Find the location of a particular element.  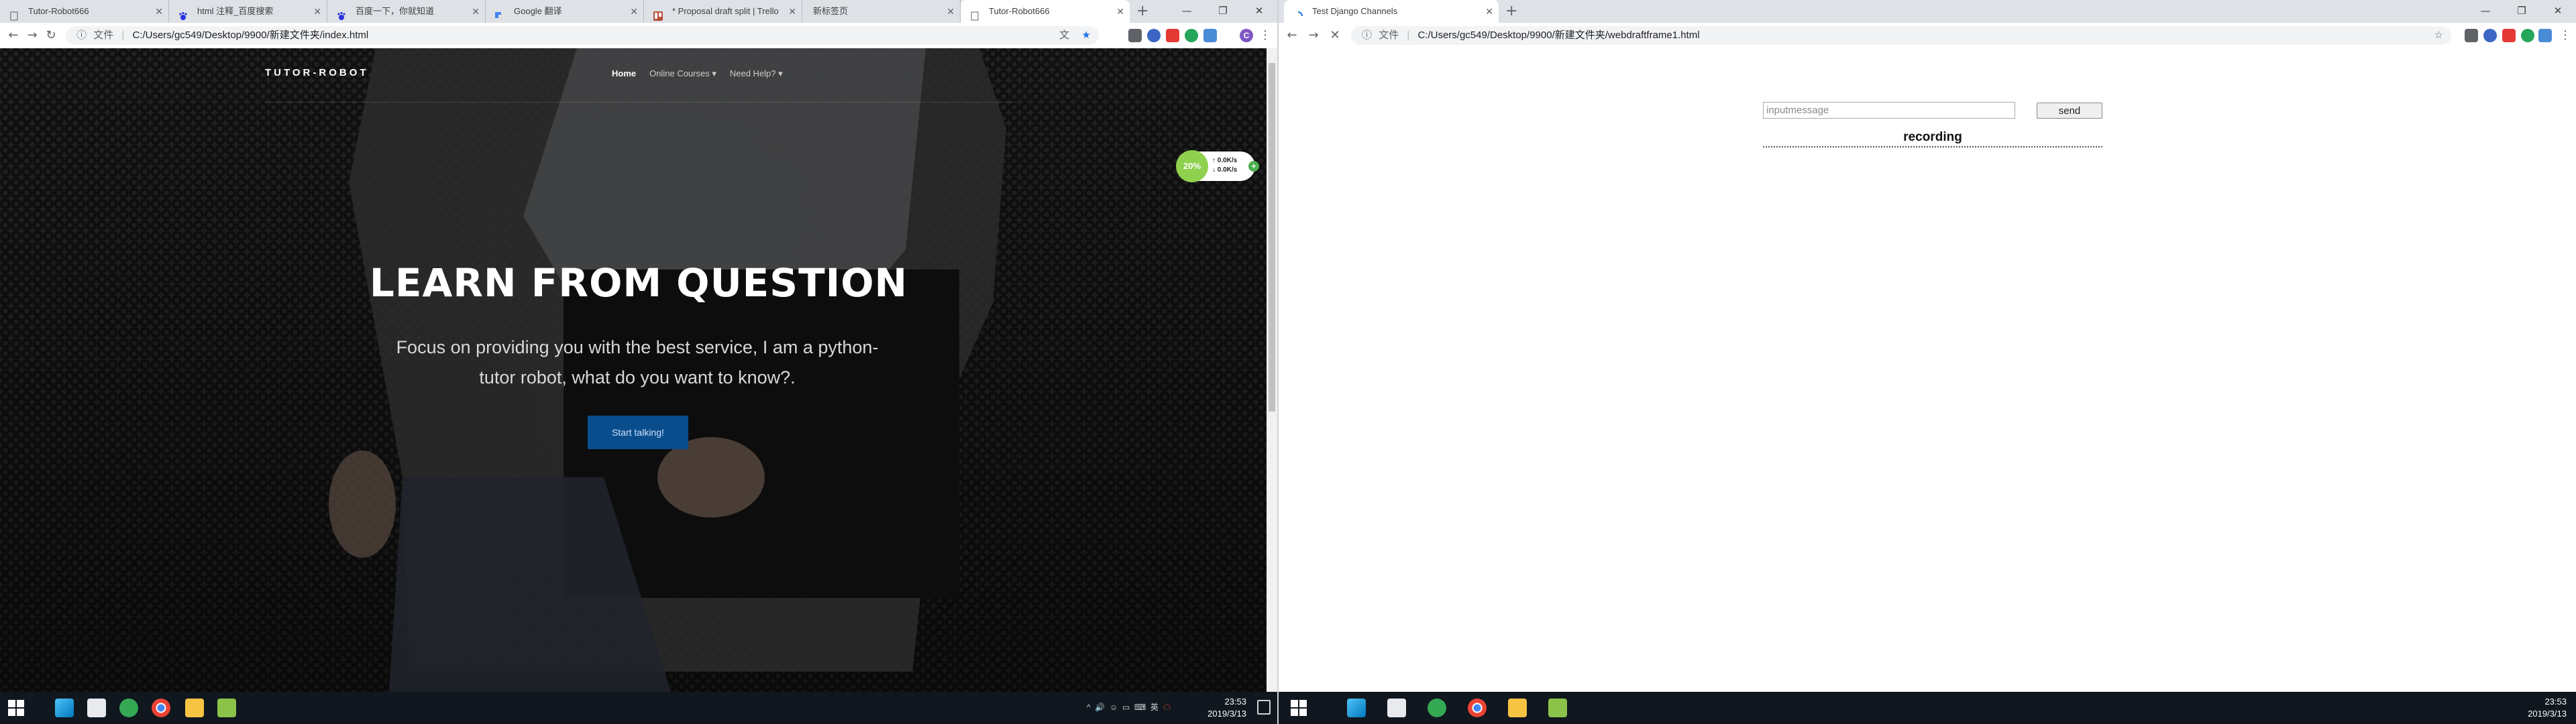

tab-google-translate: Google 翻译 ✕ is located at coordinates (565, 11).